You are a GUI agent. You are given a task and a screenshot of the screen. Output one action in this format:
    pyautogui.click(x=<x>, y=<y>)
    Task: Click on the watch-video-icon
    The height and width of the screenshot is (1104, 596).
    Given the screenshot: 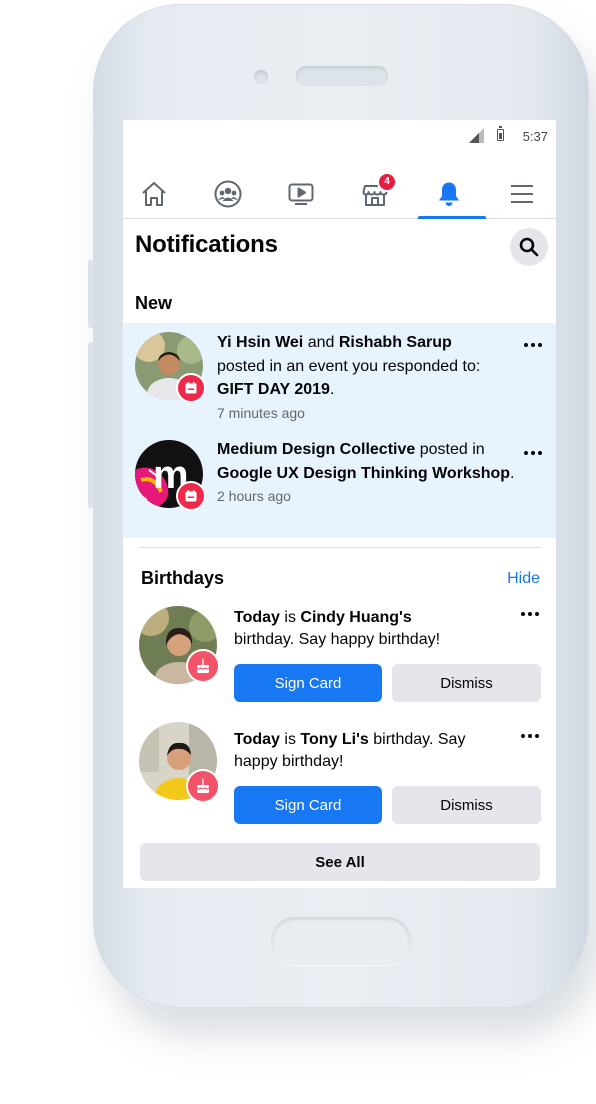 What is the action you would take?
    pyautogui.click(x=301, y=194)
    